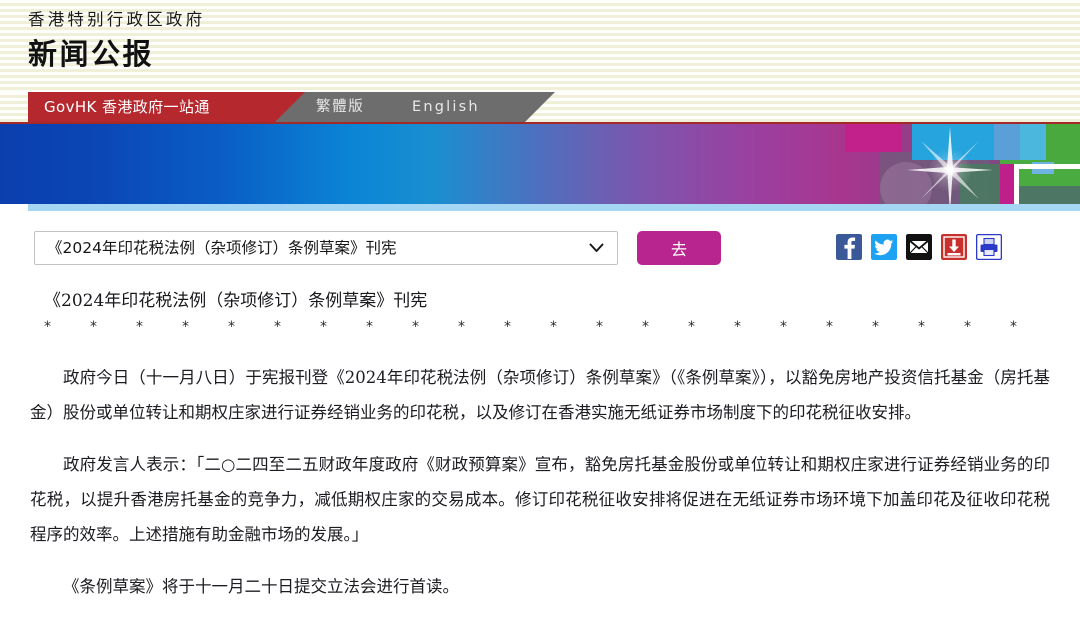  Describe the element at coordinates (117, 19) in the screenshot. I see `government-name: 香港特别行政区政府` at that location.